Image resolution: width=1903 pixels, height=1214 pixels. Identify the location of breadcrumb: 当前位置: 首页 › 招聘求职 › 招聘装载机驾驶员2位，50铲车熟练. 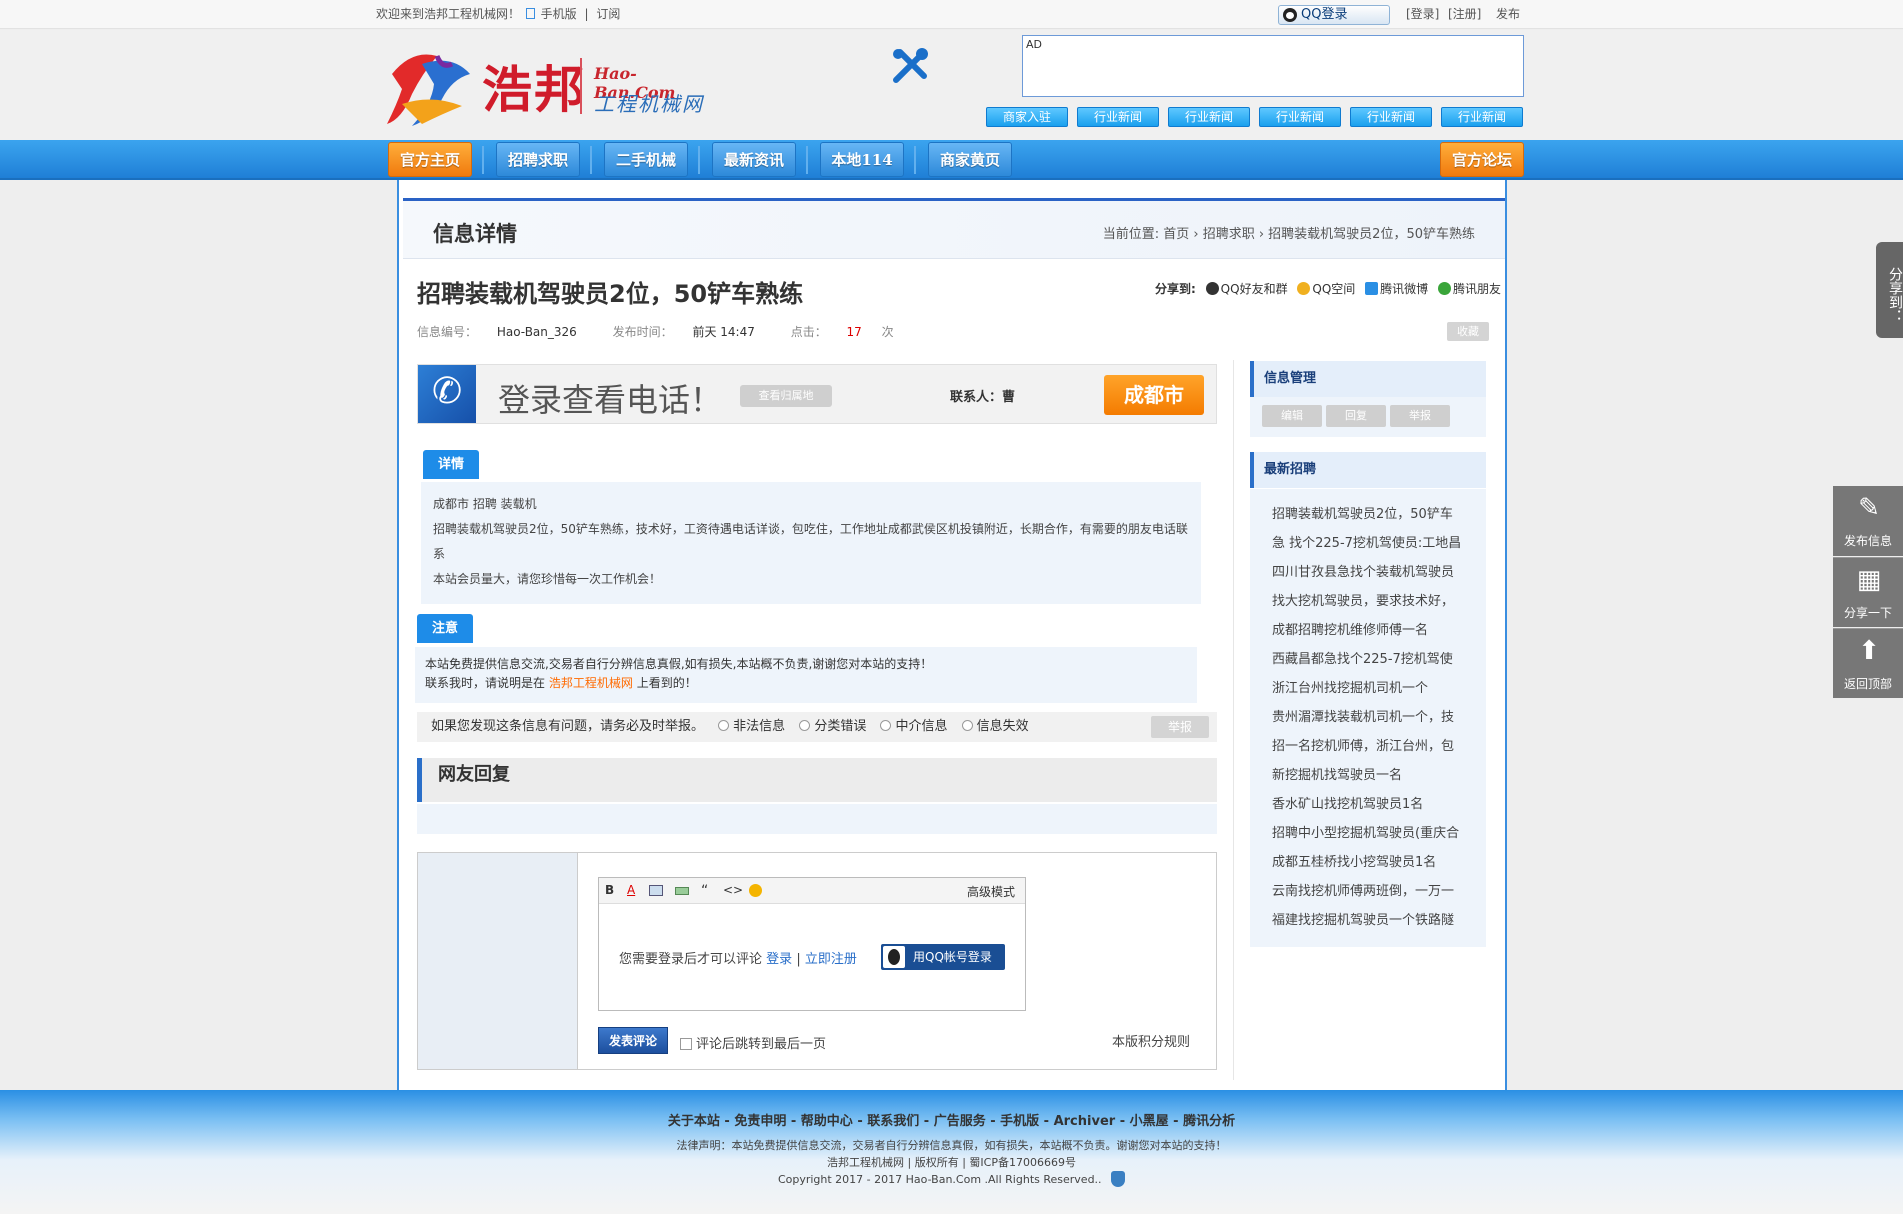
(1289, 232).